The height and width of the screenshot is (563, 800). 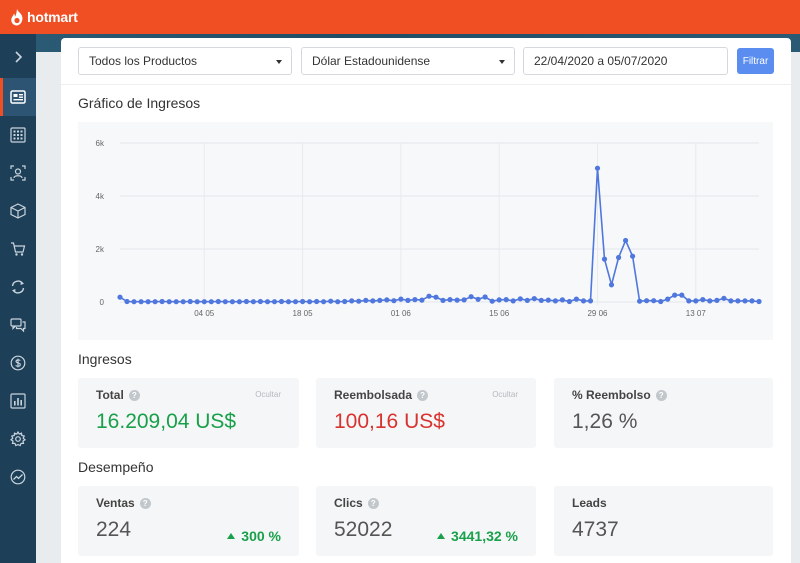 I want to click on sidebar-item-analytics, so click(x=18, y=477).